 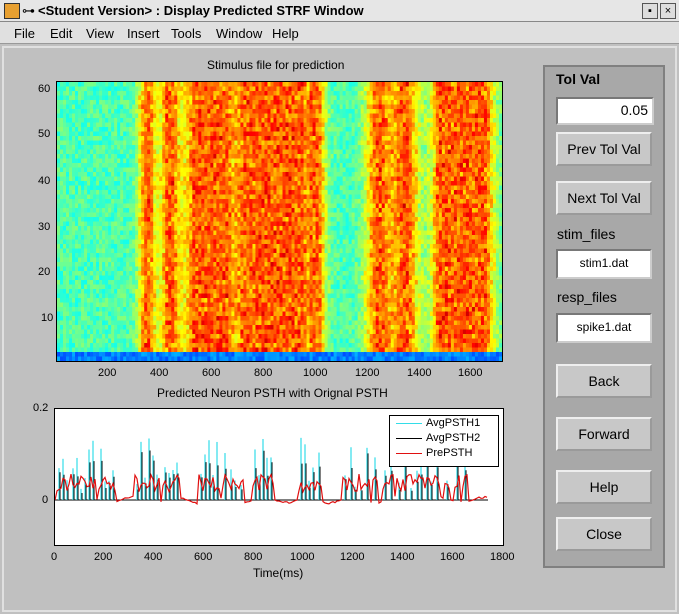 I want to click on minimize-button: ▪, so click(x=650, y=11).